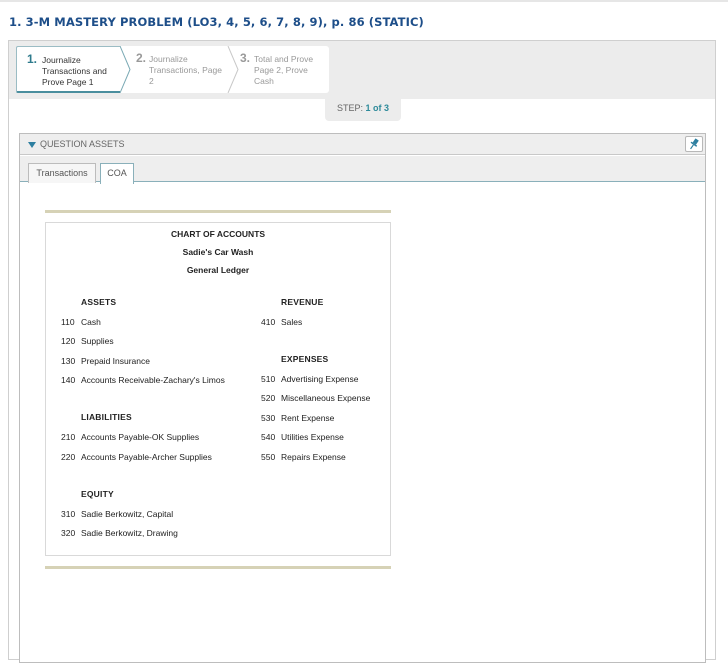  What do you see at coordinates (62, 173) in the screenshot?
I see `tab-transactions: Transactions` at bounding box center [62, 173].